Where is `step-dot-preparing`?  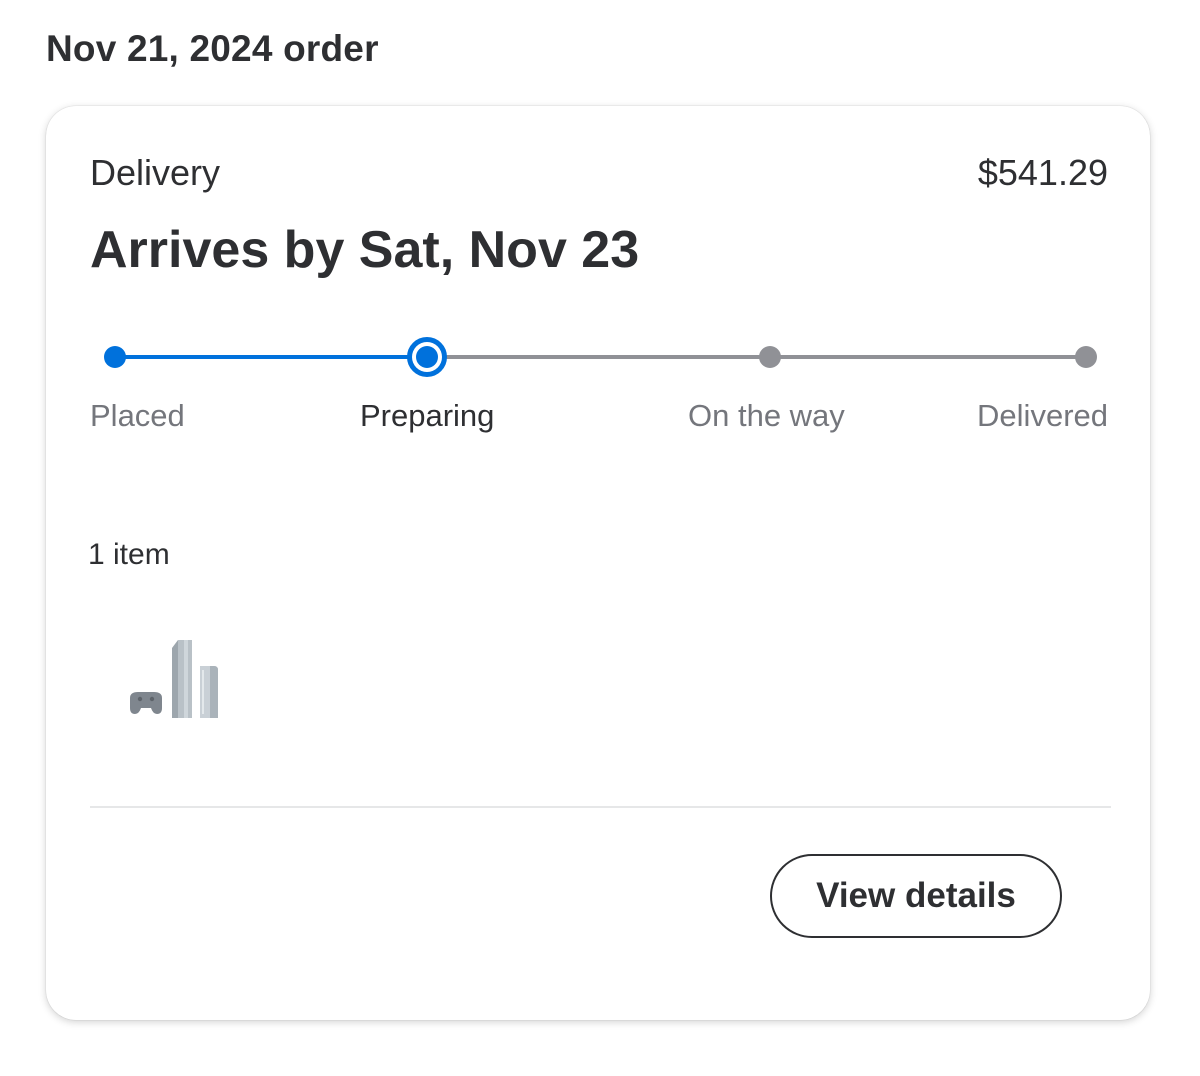 step-dot-preparing is located at coordinates (427, 357).